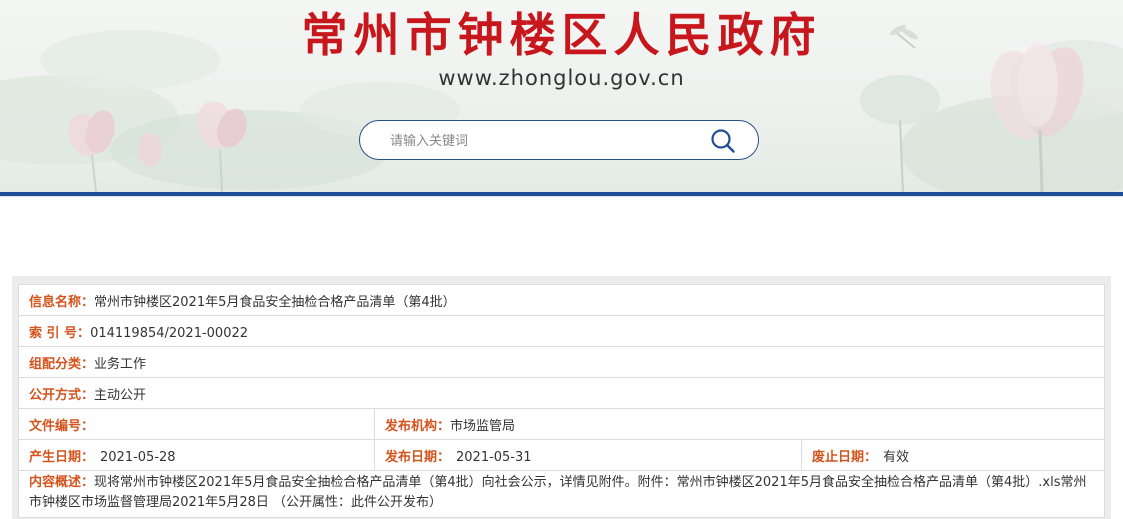 The height and width of the screenshot is (519, 1123). Describe the element at coordinates (418, 426) in the screenshot. I see `info-label: 发布机构：` at that location.